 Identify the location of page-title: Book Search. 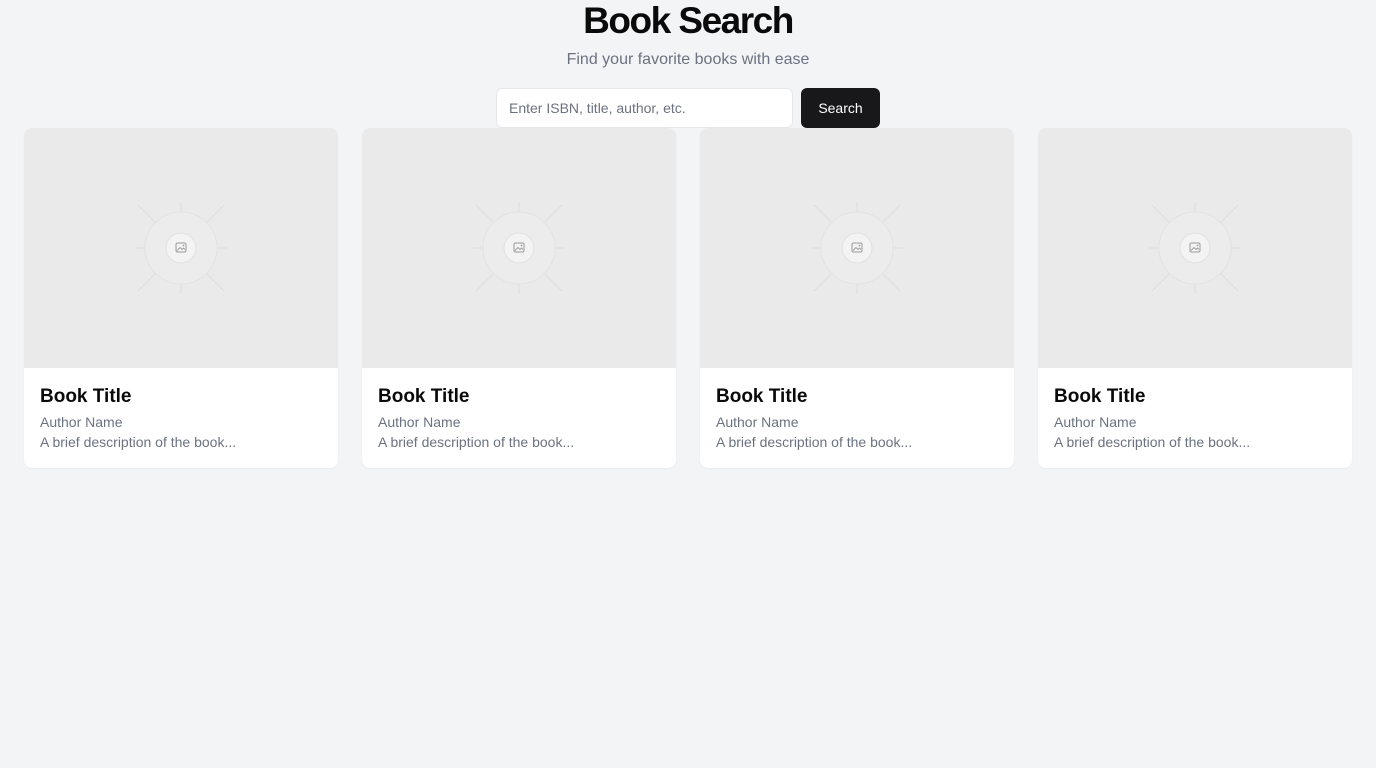
(688, 20).